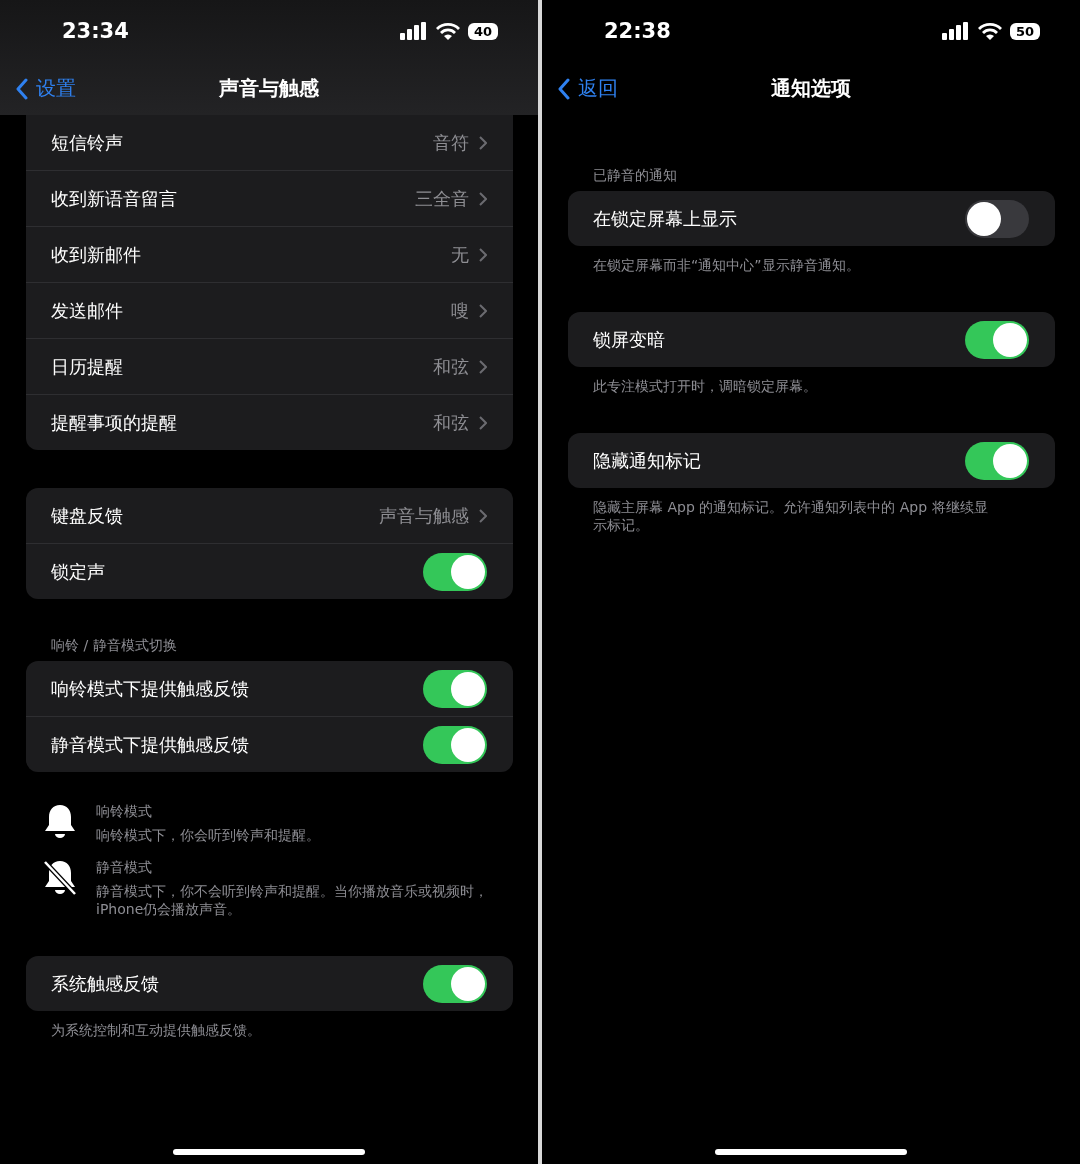 The height and width of the screenshot is (1164, 1080). Describe the element at coordinates (208, 835) in the screenshot. I see `mode-description: 响铃模式下，你会听到铃声和提醒。` at that location.